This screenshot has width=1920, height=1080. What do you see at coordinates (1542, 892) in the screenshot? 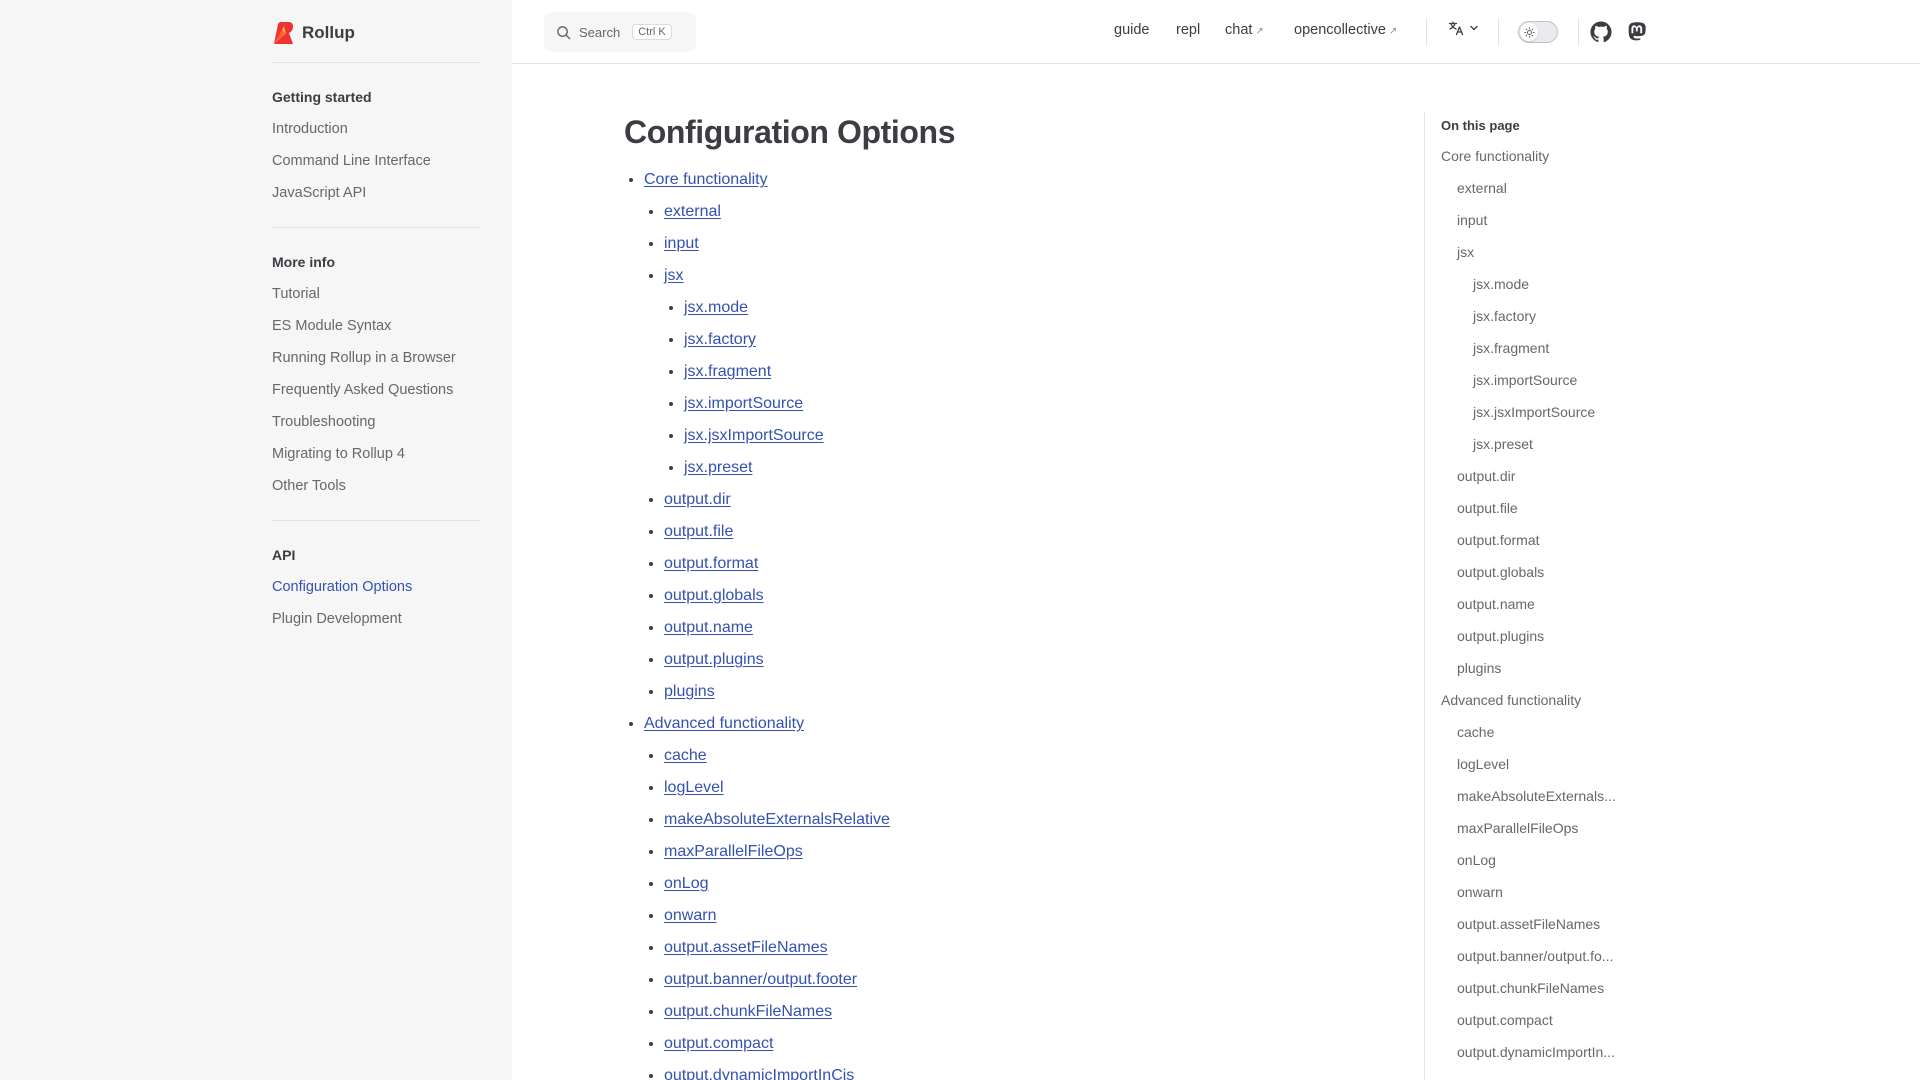
I see `outline-link-onwarn: onwarn` at bounding box center [1542, 892].